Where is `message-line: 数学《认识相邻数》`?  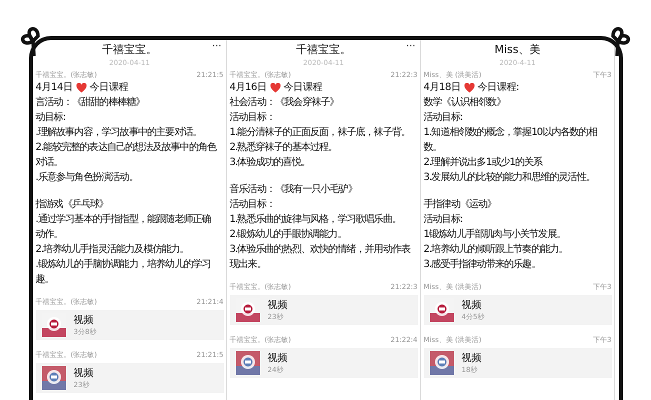 message-line: 数学《认识相邻数》 is located at coordinates (465, 103).